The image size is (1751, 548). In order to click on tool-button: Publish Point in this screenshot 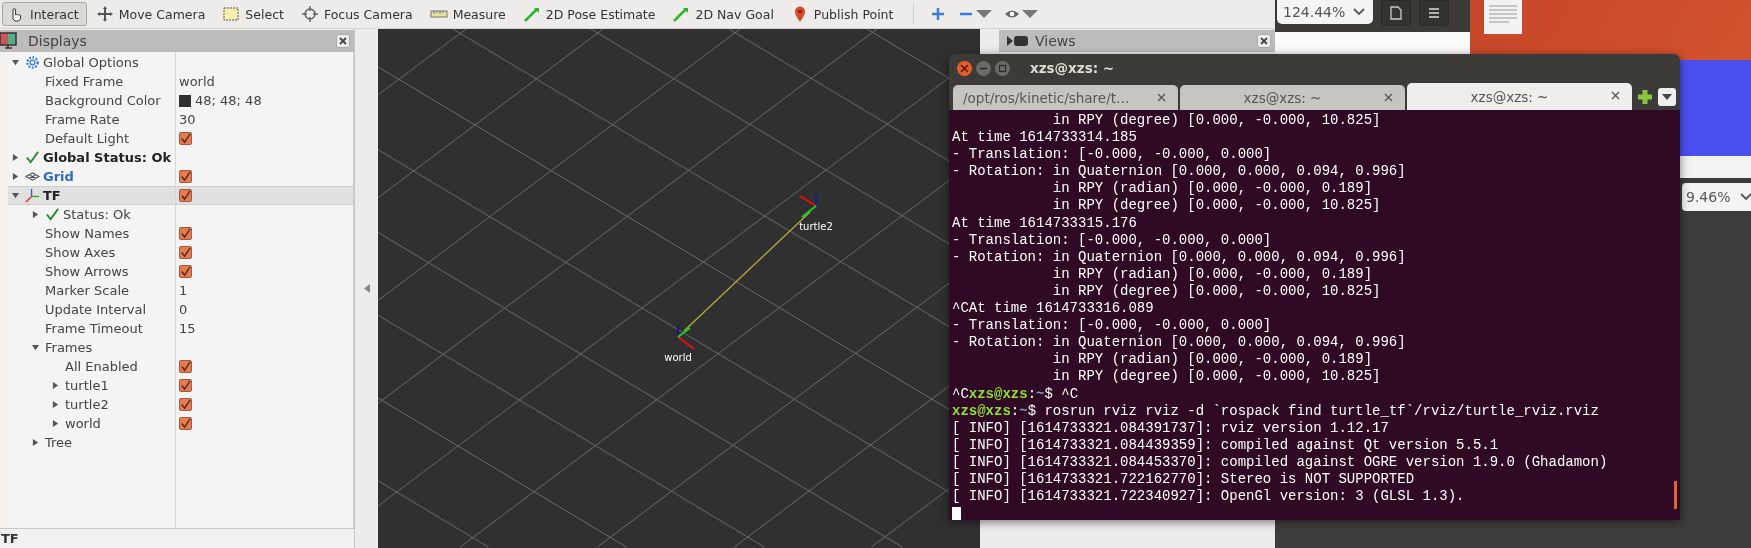, I will do `click(843, 14)`.